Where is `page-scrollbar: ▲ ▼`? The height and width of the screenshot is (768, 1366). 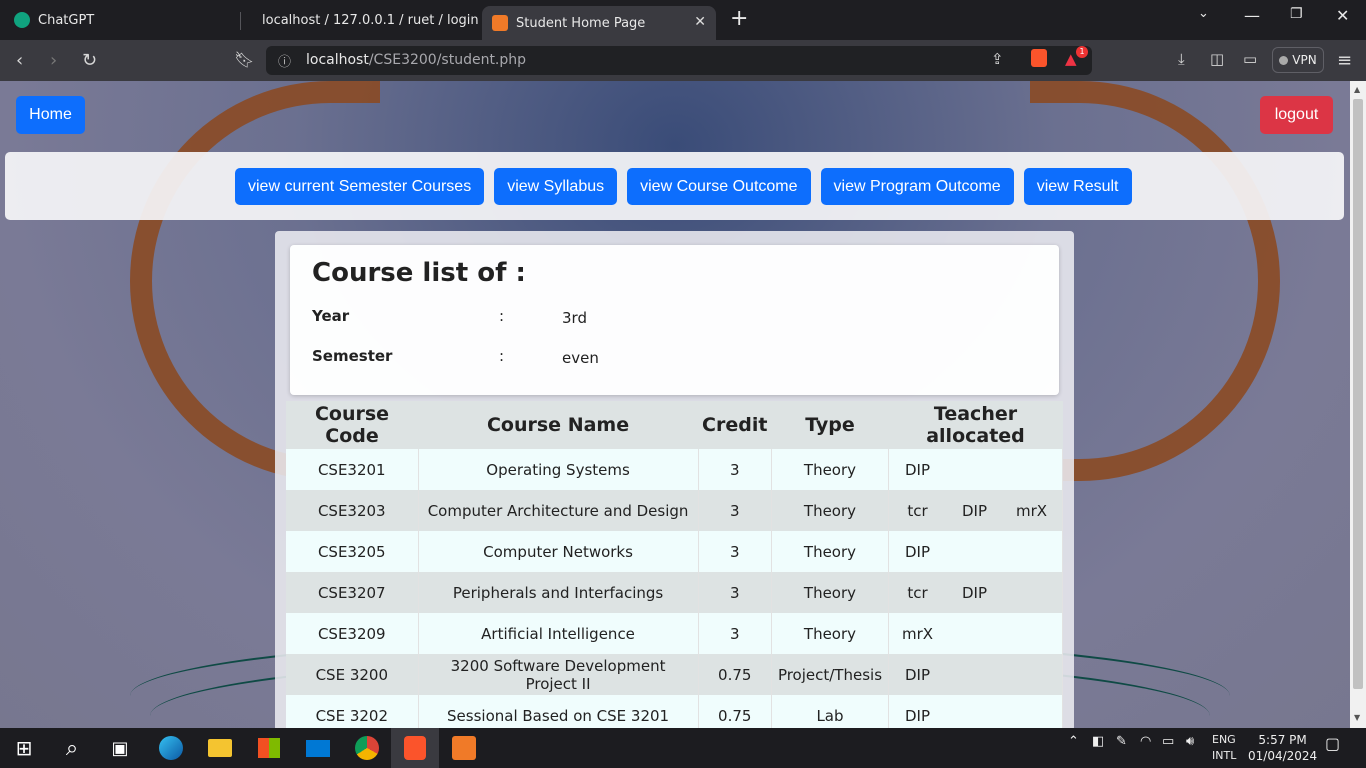
page-scrollbar: ▲ ▼ is located at coordinates (1358, 404).